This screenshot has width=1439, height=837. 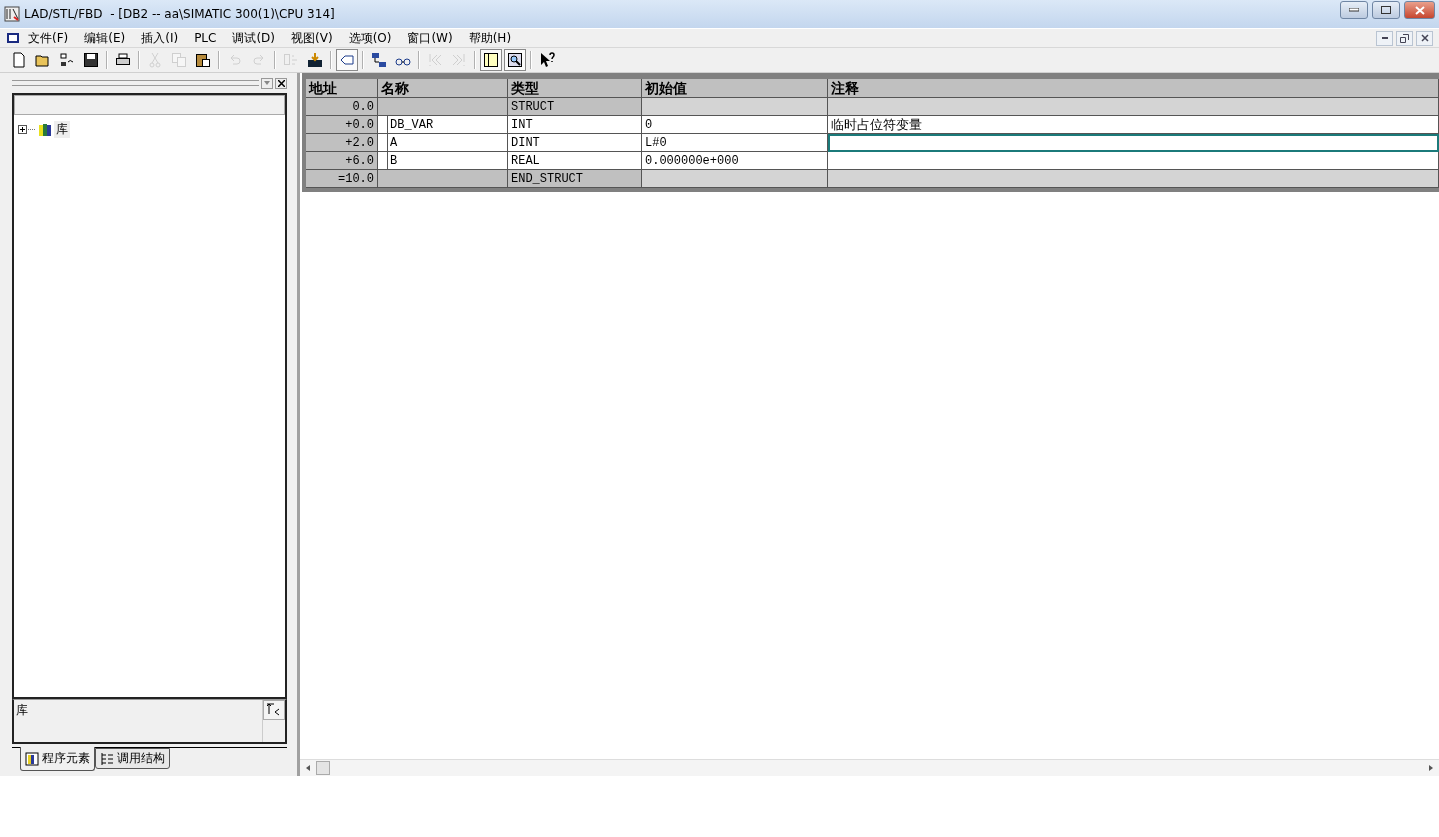 What do you see at coordinates (435, 60) in the screenshot?
I see `previous-icon` at bounding box center [435, 60].